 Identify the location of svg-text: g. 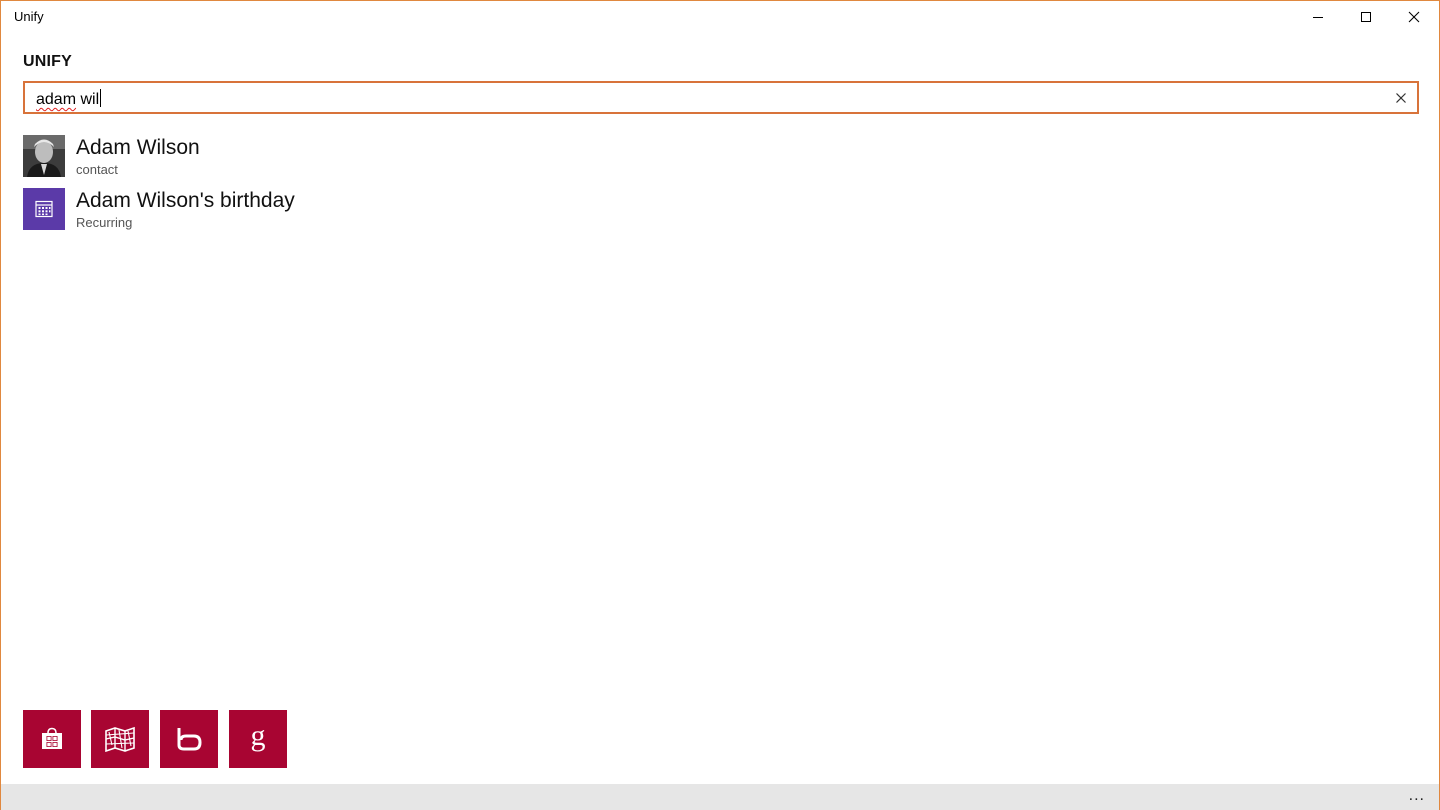
(258, 738).